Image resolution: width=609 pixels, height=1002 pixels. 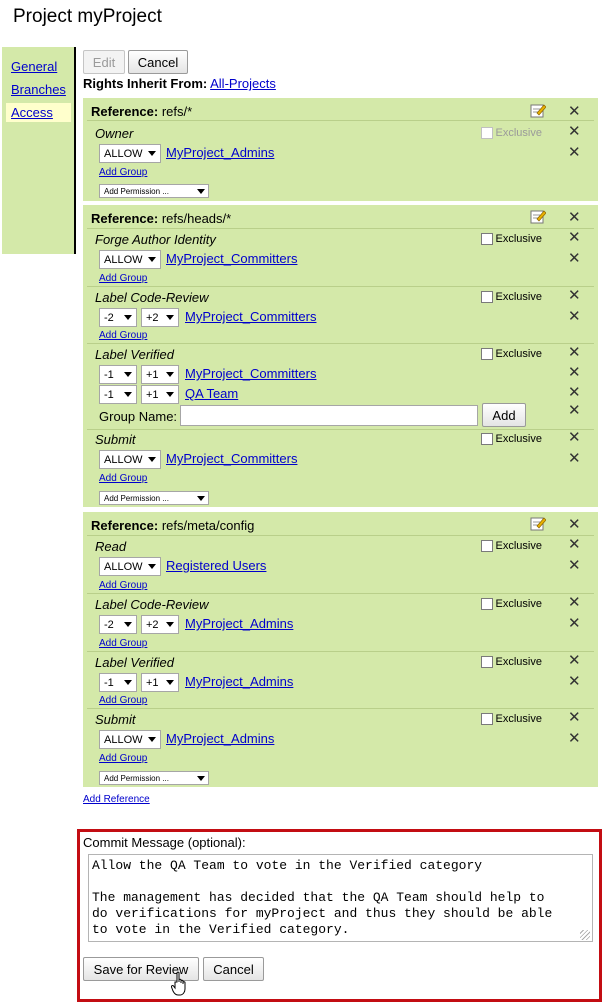 I want to click on sidebar-item-branches: Branches, so click(x=38, y=89).